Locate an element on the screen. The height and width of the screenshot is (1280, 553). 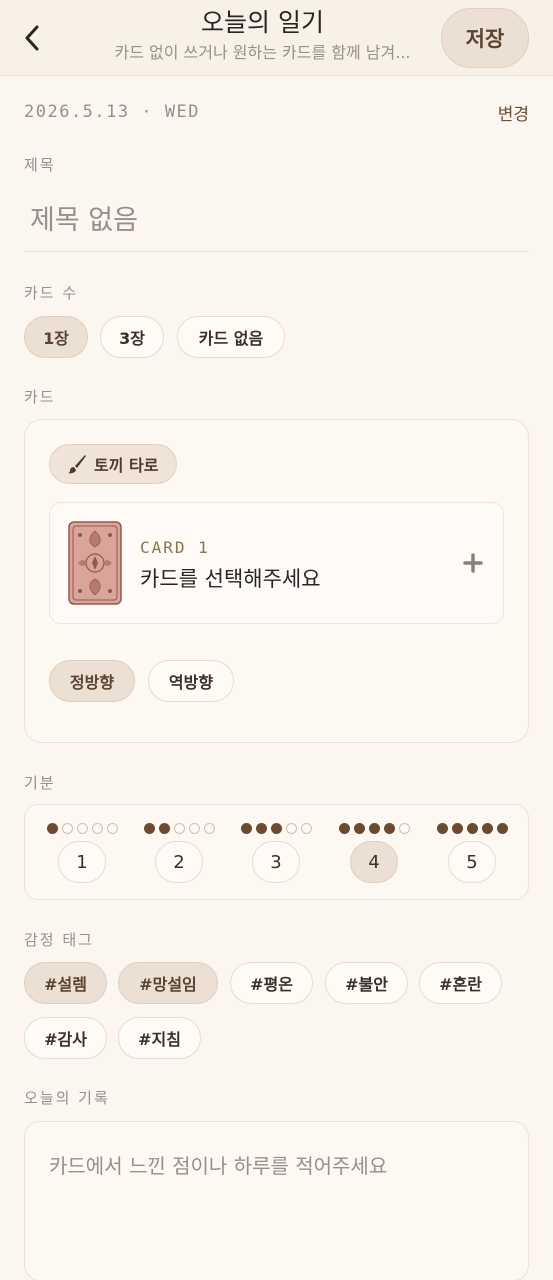
mood-level: 1 is located at coordinates (82, 862).